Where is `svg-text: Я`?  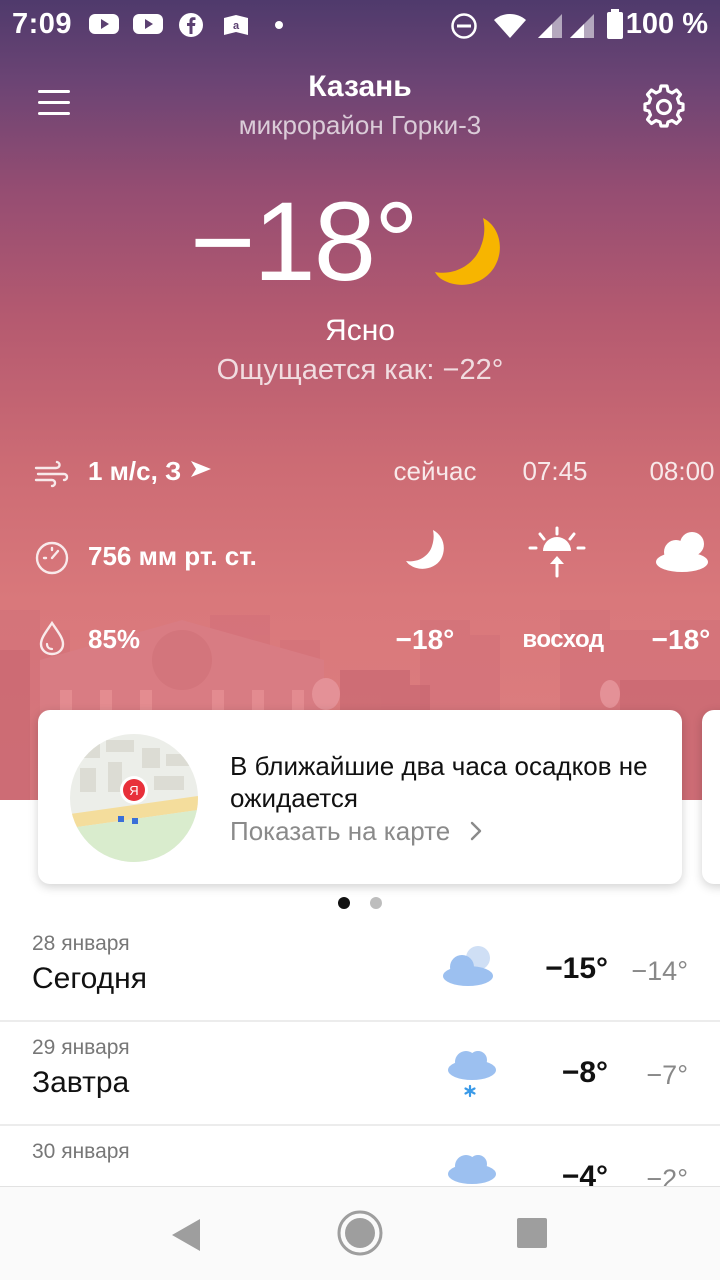 svg-text: Я is located at coordinates (133, 790).